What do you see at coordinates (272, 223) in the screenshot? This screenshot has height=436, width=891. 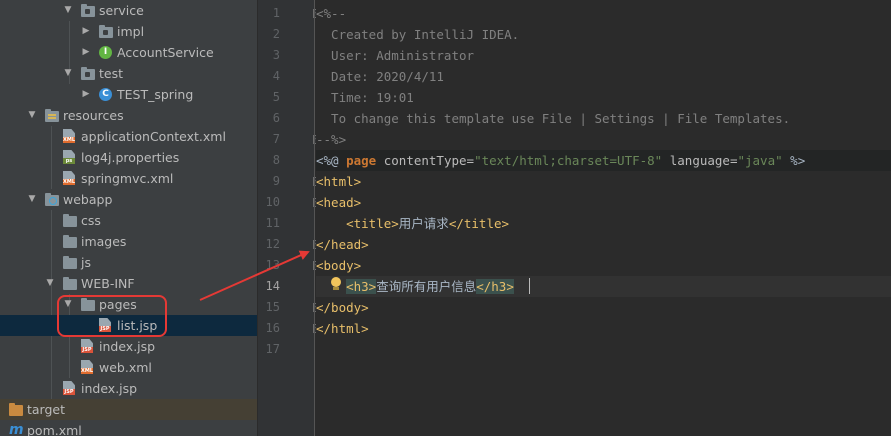 I see `line-number: 11` at bounding box center [272, 223].